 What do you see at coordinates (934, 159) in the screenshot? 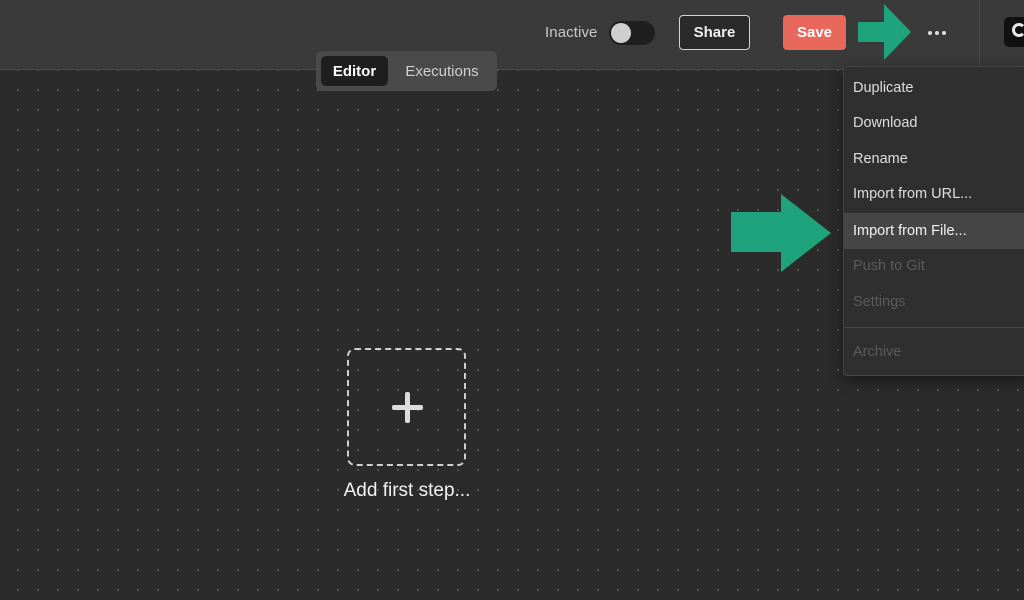
I see `menu-item-rename: Rename` at bounding box center [934, 159].